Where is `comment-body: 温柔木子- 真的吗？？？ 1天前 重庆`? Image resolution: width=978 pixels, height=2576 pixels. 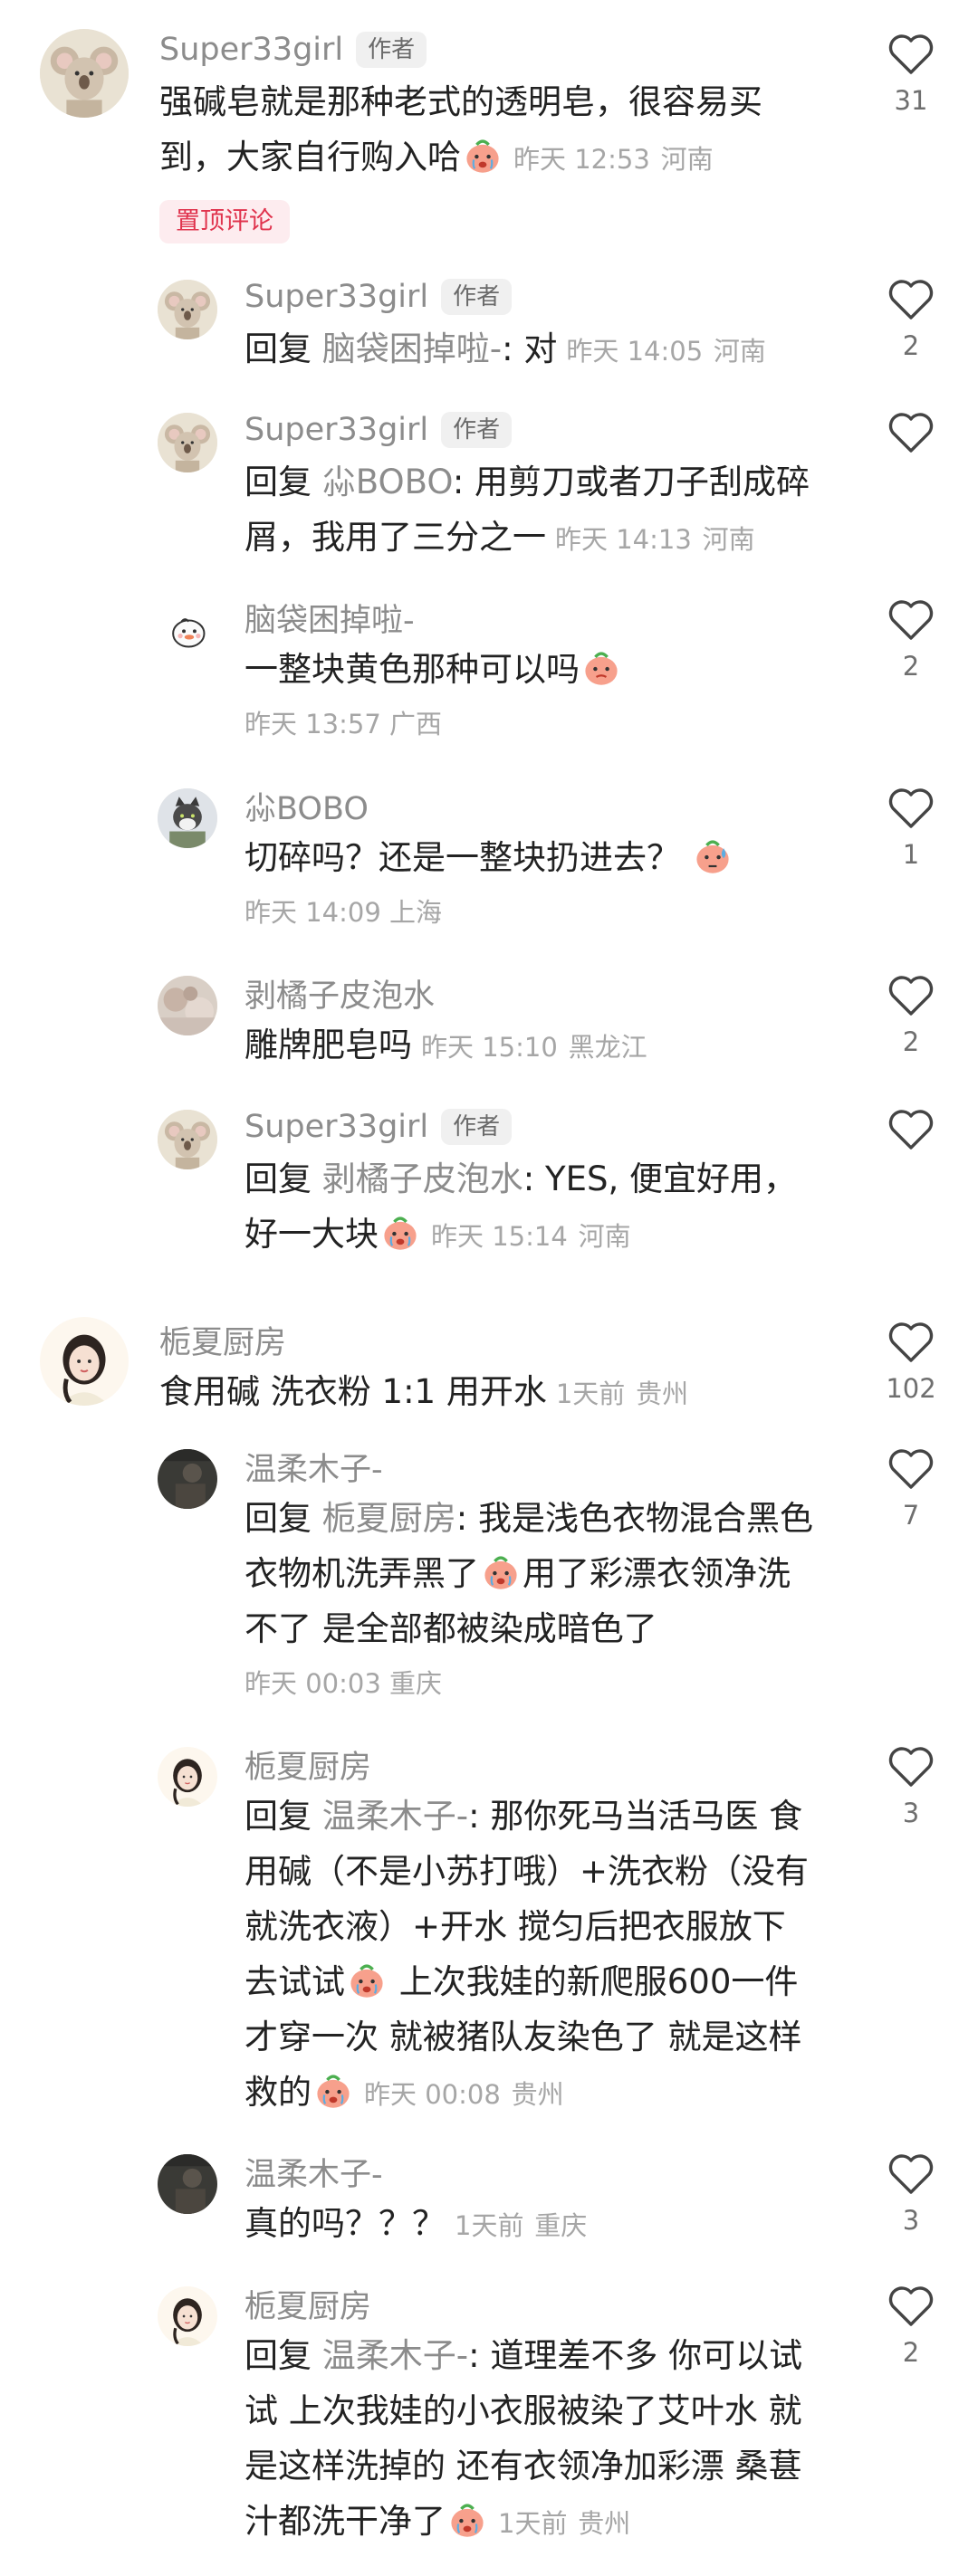 comment-body: 温柔木子- 真的吗？？？ 1天前 重庆 is located at coordinates (548, 2202).